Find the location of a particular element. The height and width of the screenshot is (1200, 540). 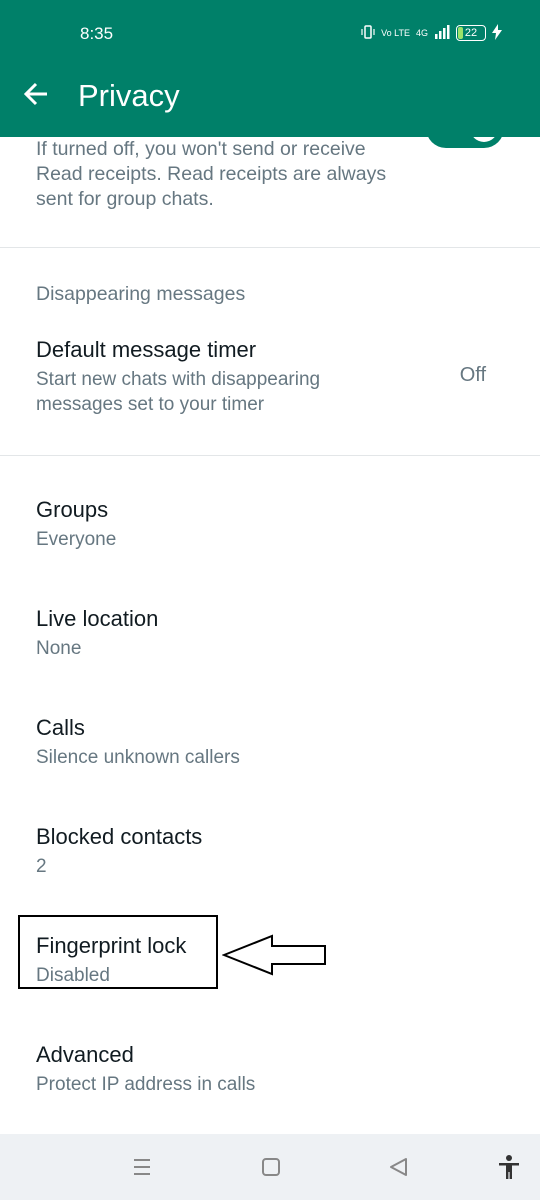

battery-level: 22 is located at coordinates (471, 33).